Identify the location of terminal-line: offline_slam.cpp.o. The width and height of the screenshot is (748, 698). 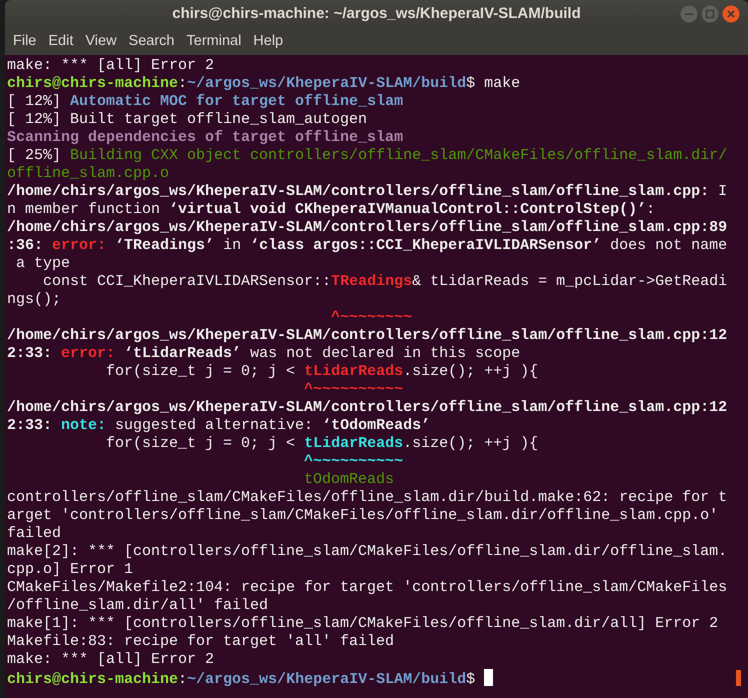
(88, 173).